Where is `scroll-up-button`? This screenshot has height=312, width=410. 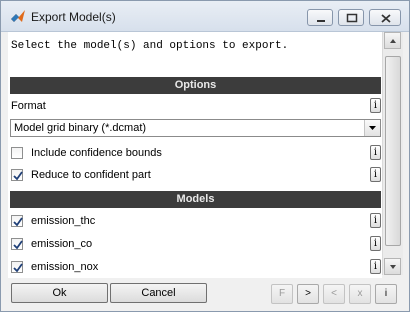
scroll-up-button is located at coordinates (392, 40).